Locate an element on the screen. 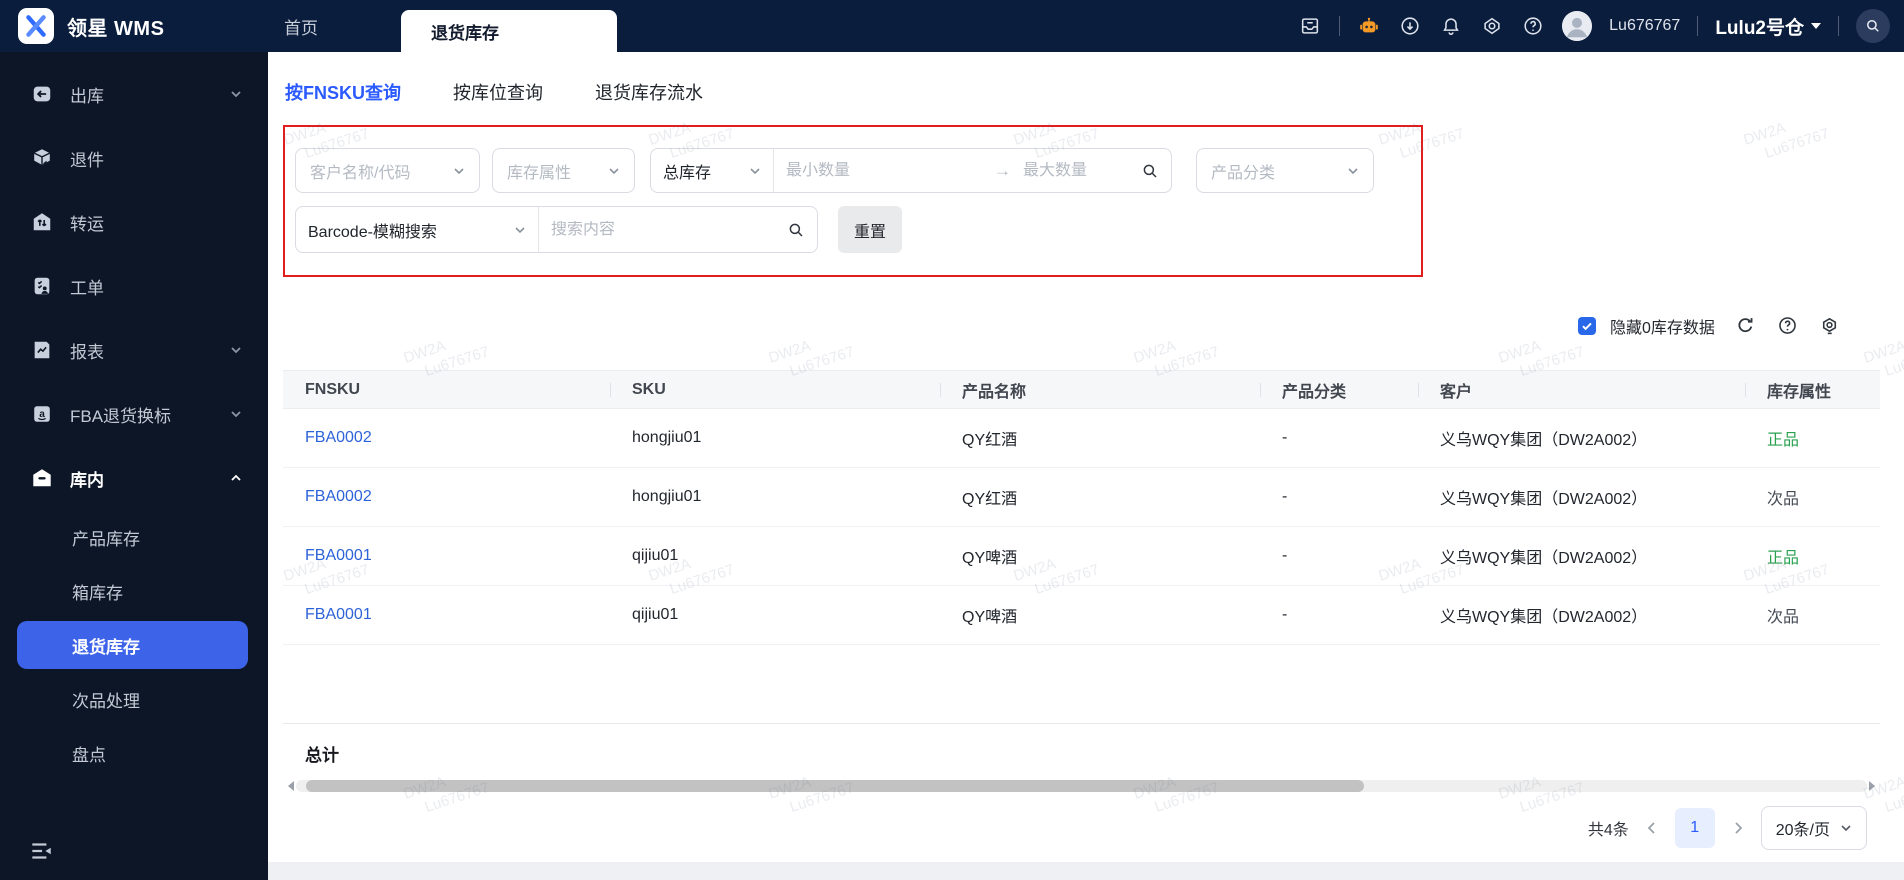  hide-zero-checkbox is located at coordinates (1587, 326).